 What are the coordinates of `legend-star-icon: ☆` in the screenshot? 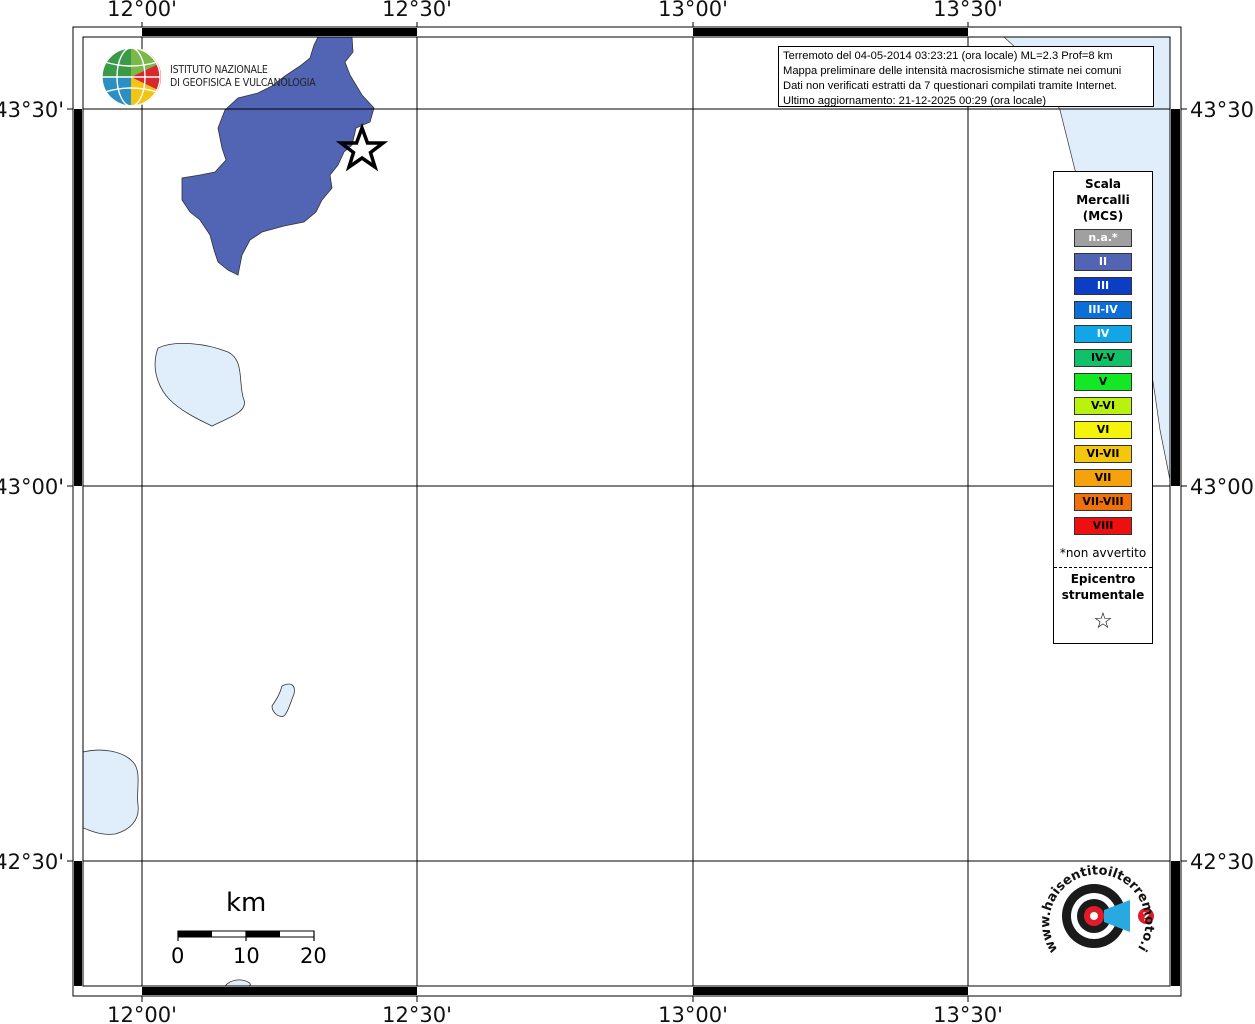 It's located at (1103, 621).